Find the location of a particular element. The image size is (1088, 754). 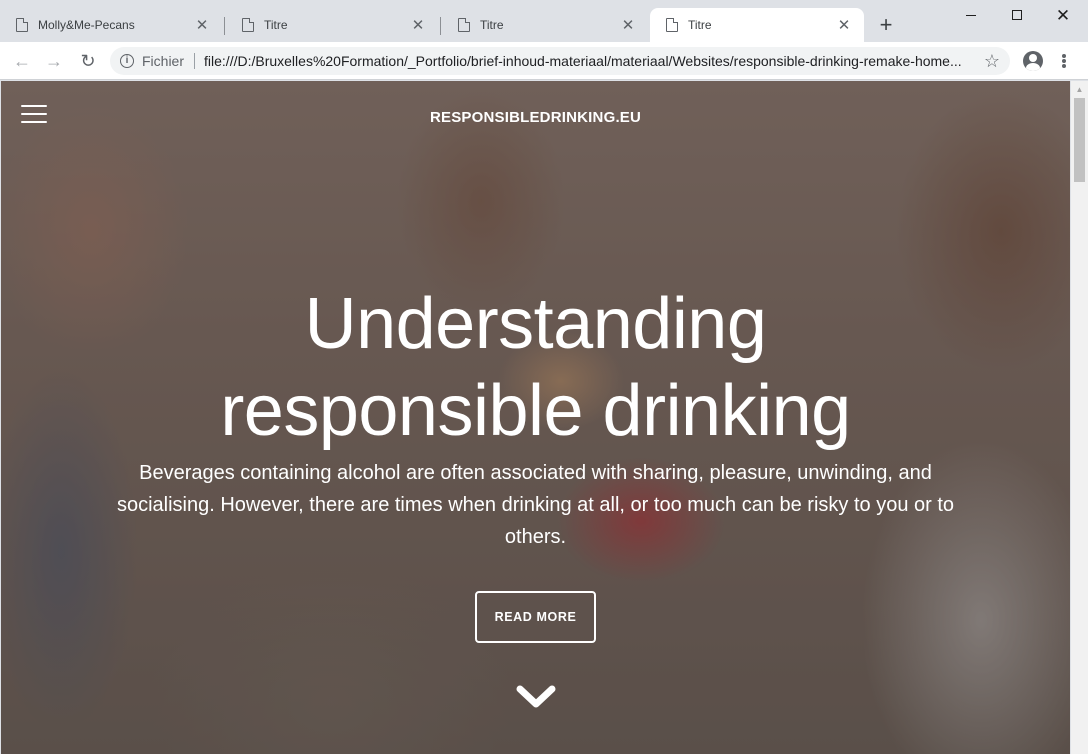

browser-tab-3: Titre ✕ is located at coordinates (545, 25).